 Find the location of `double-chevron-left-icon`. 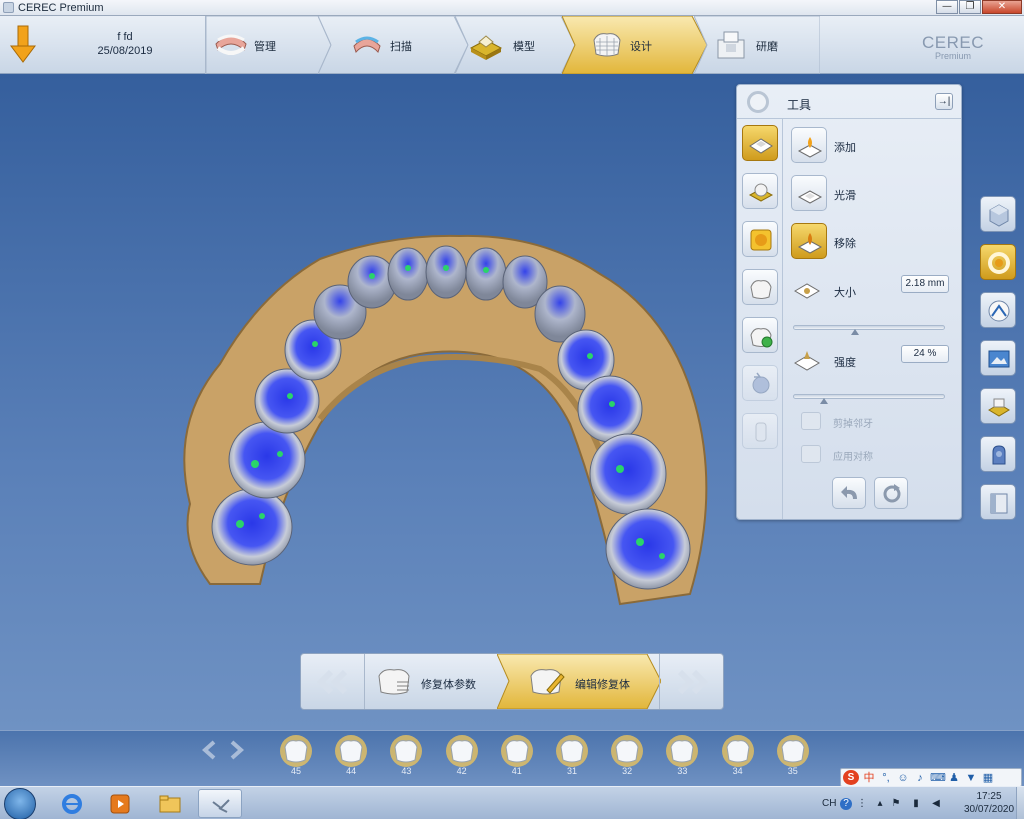

double-chevron-left-icon is located at coordinates (332, 682).